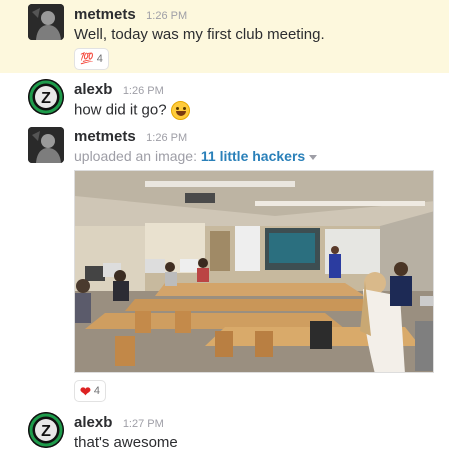 Image resolution: width=449 pixels, height=456 pixels. Describe the element at coordinates (126, 442) in the screenshot. I see `message-text: that's awesome` at that location.